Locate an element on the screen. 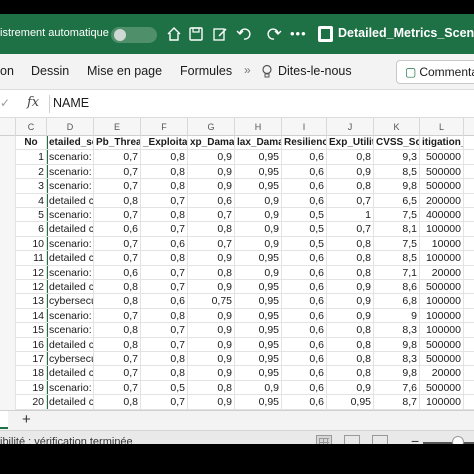  header-cell: CVSS_Score is located at coordinates (397, 143).